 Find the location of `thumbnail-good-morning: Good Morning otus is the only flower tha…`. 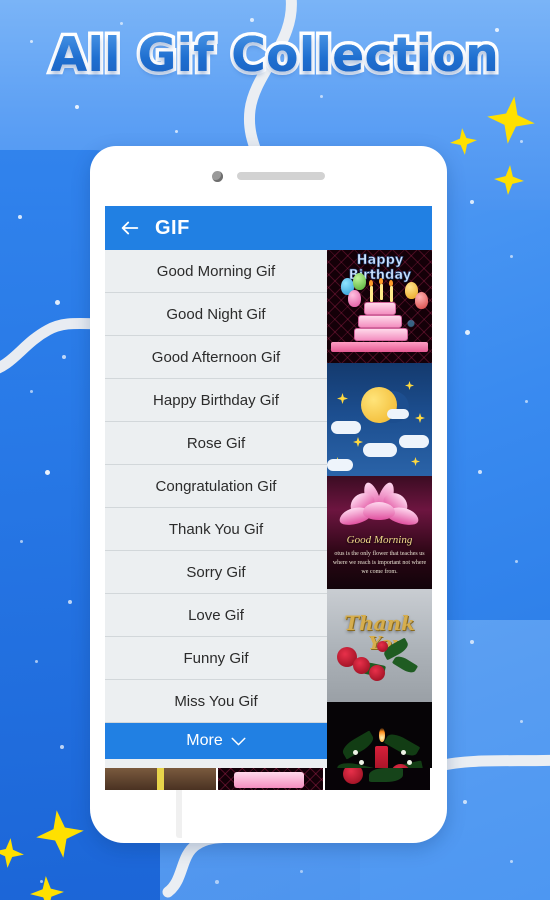

thumbnail-good-morning: Good Morning otus is the only flower tha… is located at coordinates (379, 532).